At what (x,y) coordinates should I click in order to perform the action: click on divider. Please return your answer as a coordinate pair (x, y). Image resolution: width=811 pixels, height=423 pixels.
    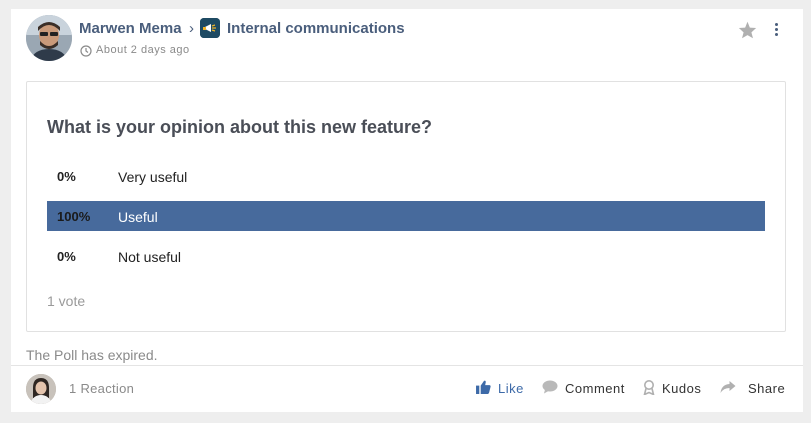
    Looking at the image, I should click on (407, 365).